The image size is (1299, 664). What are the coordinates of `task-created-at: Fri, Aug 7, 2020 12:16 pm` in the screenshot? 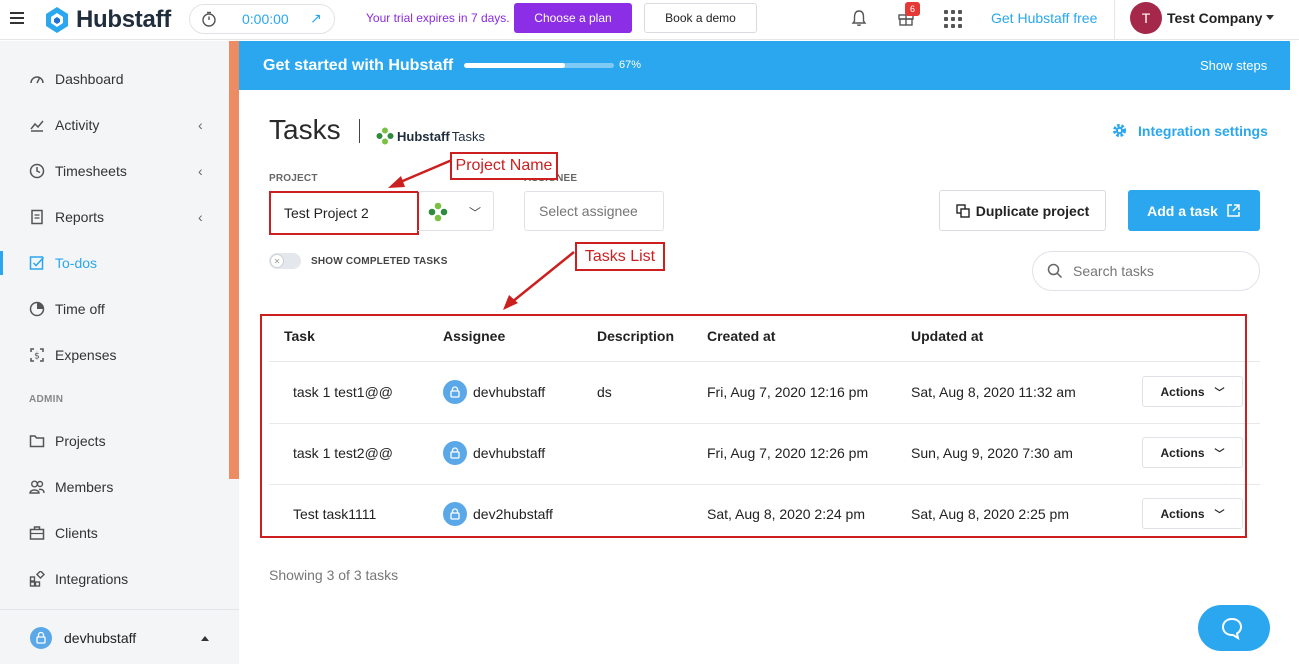 It's located at (788, 392).